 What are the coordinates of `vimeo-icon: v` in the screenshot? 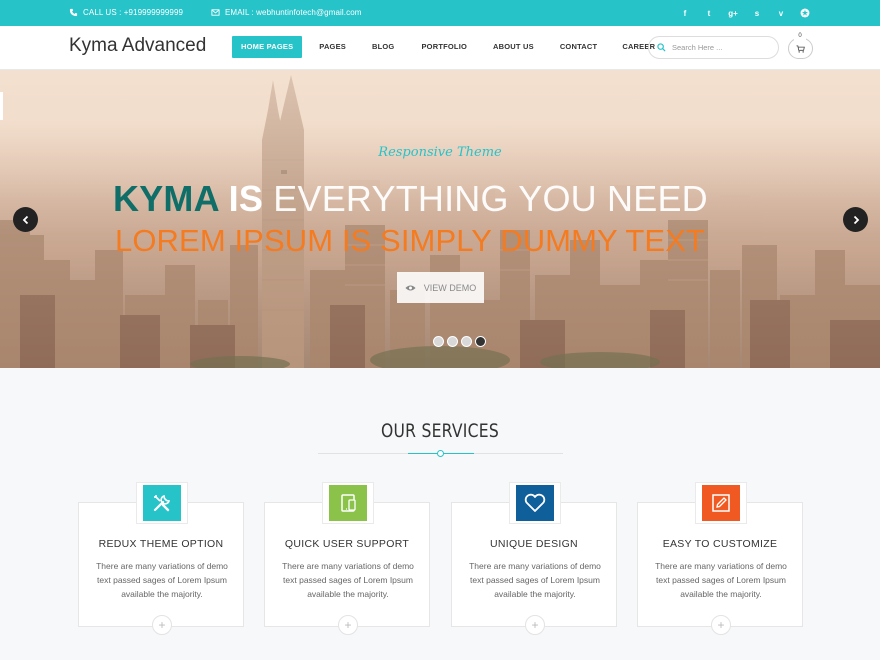 It's located at (781, 13).